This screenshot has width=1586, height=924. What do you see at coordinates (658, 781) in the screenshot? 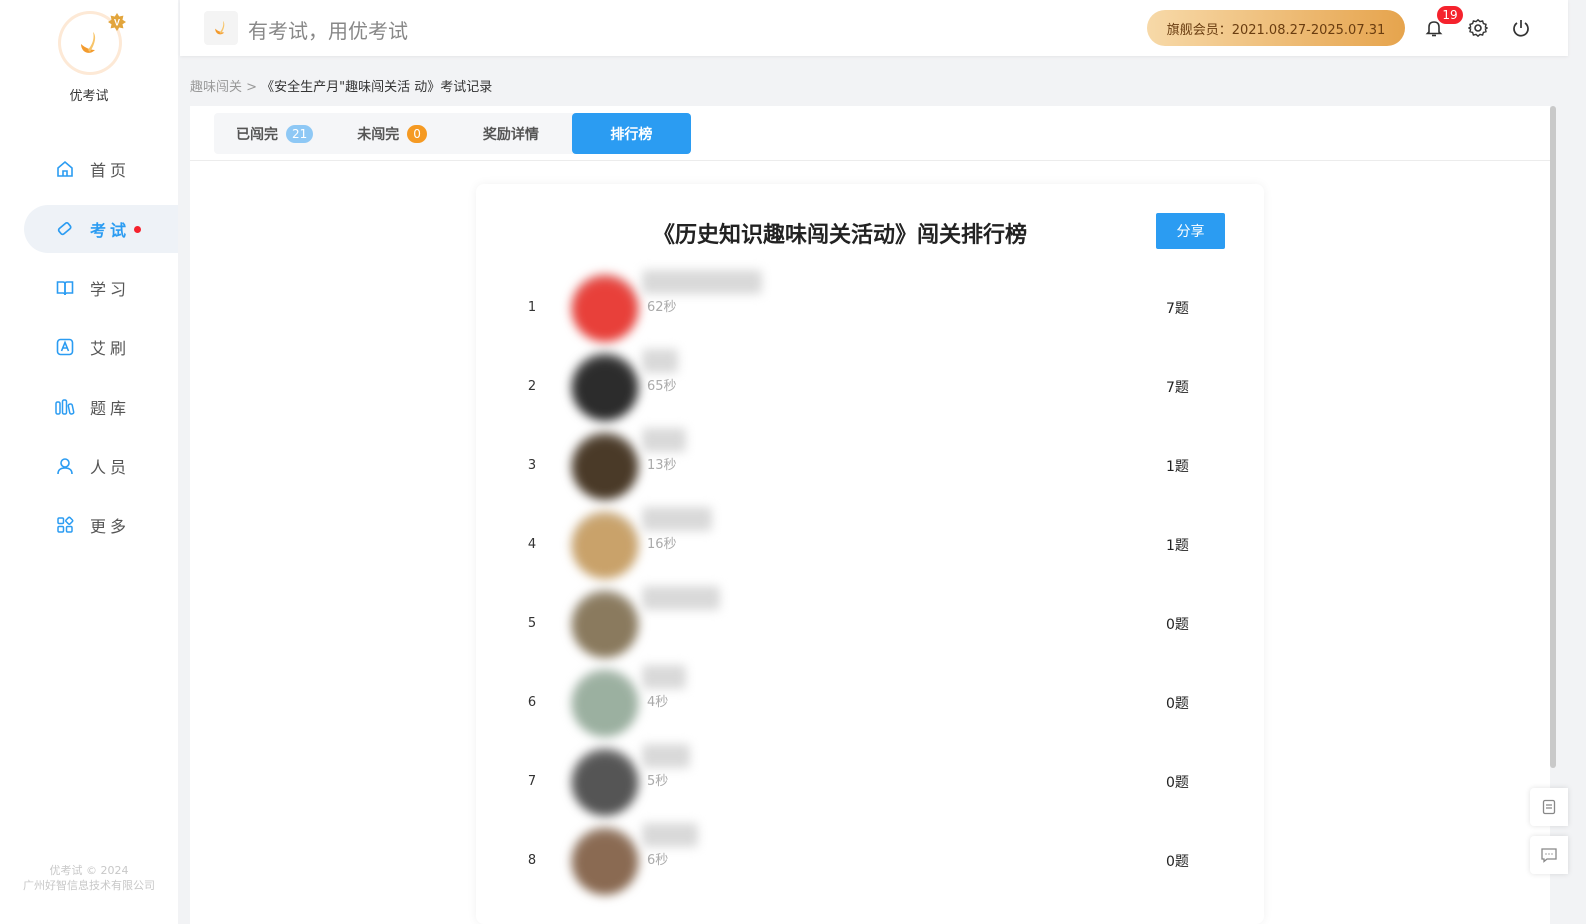
I see `elapsed-time: 5秒` at bounding box center [658, 781].